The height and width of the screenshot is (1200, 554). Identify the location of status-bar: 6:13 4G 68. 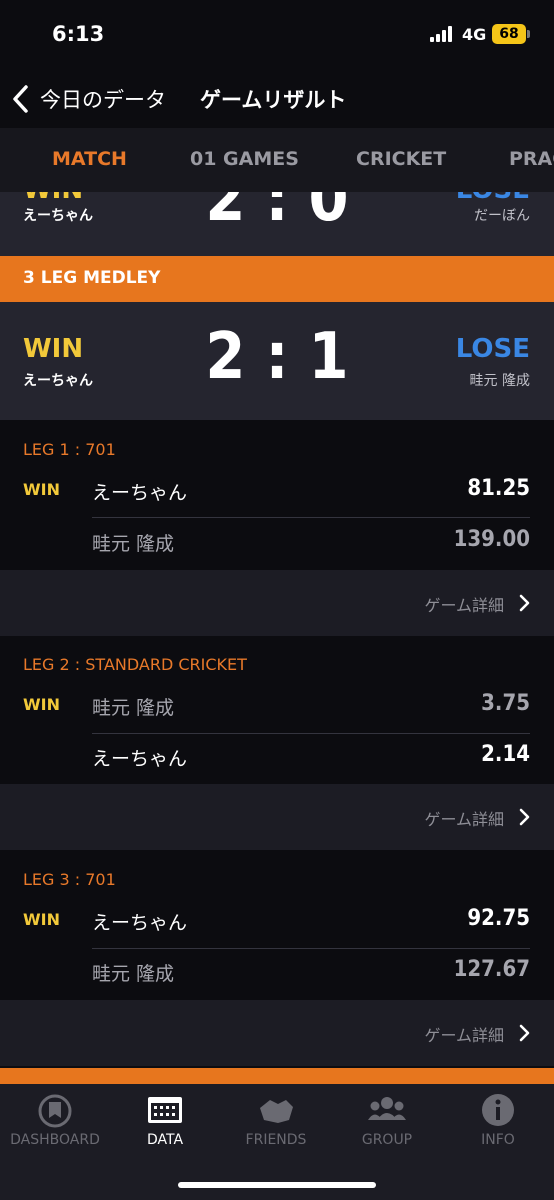
(277, 35).